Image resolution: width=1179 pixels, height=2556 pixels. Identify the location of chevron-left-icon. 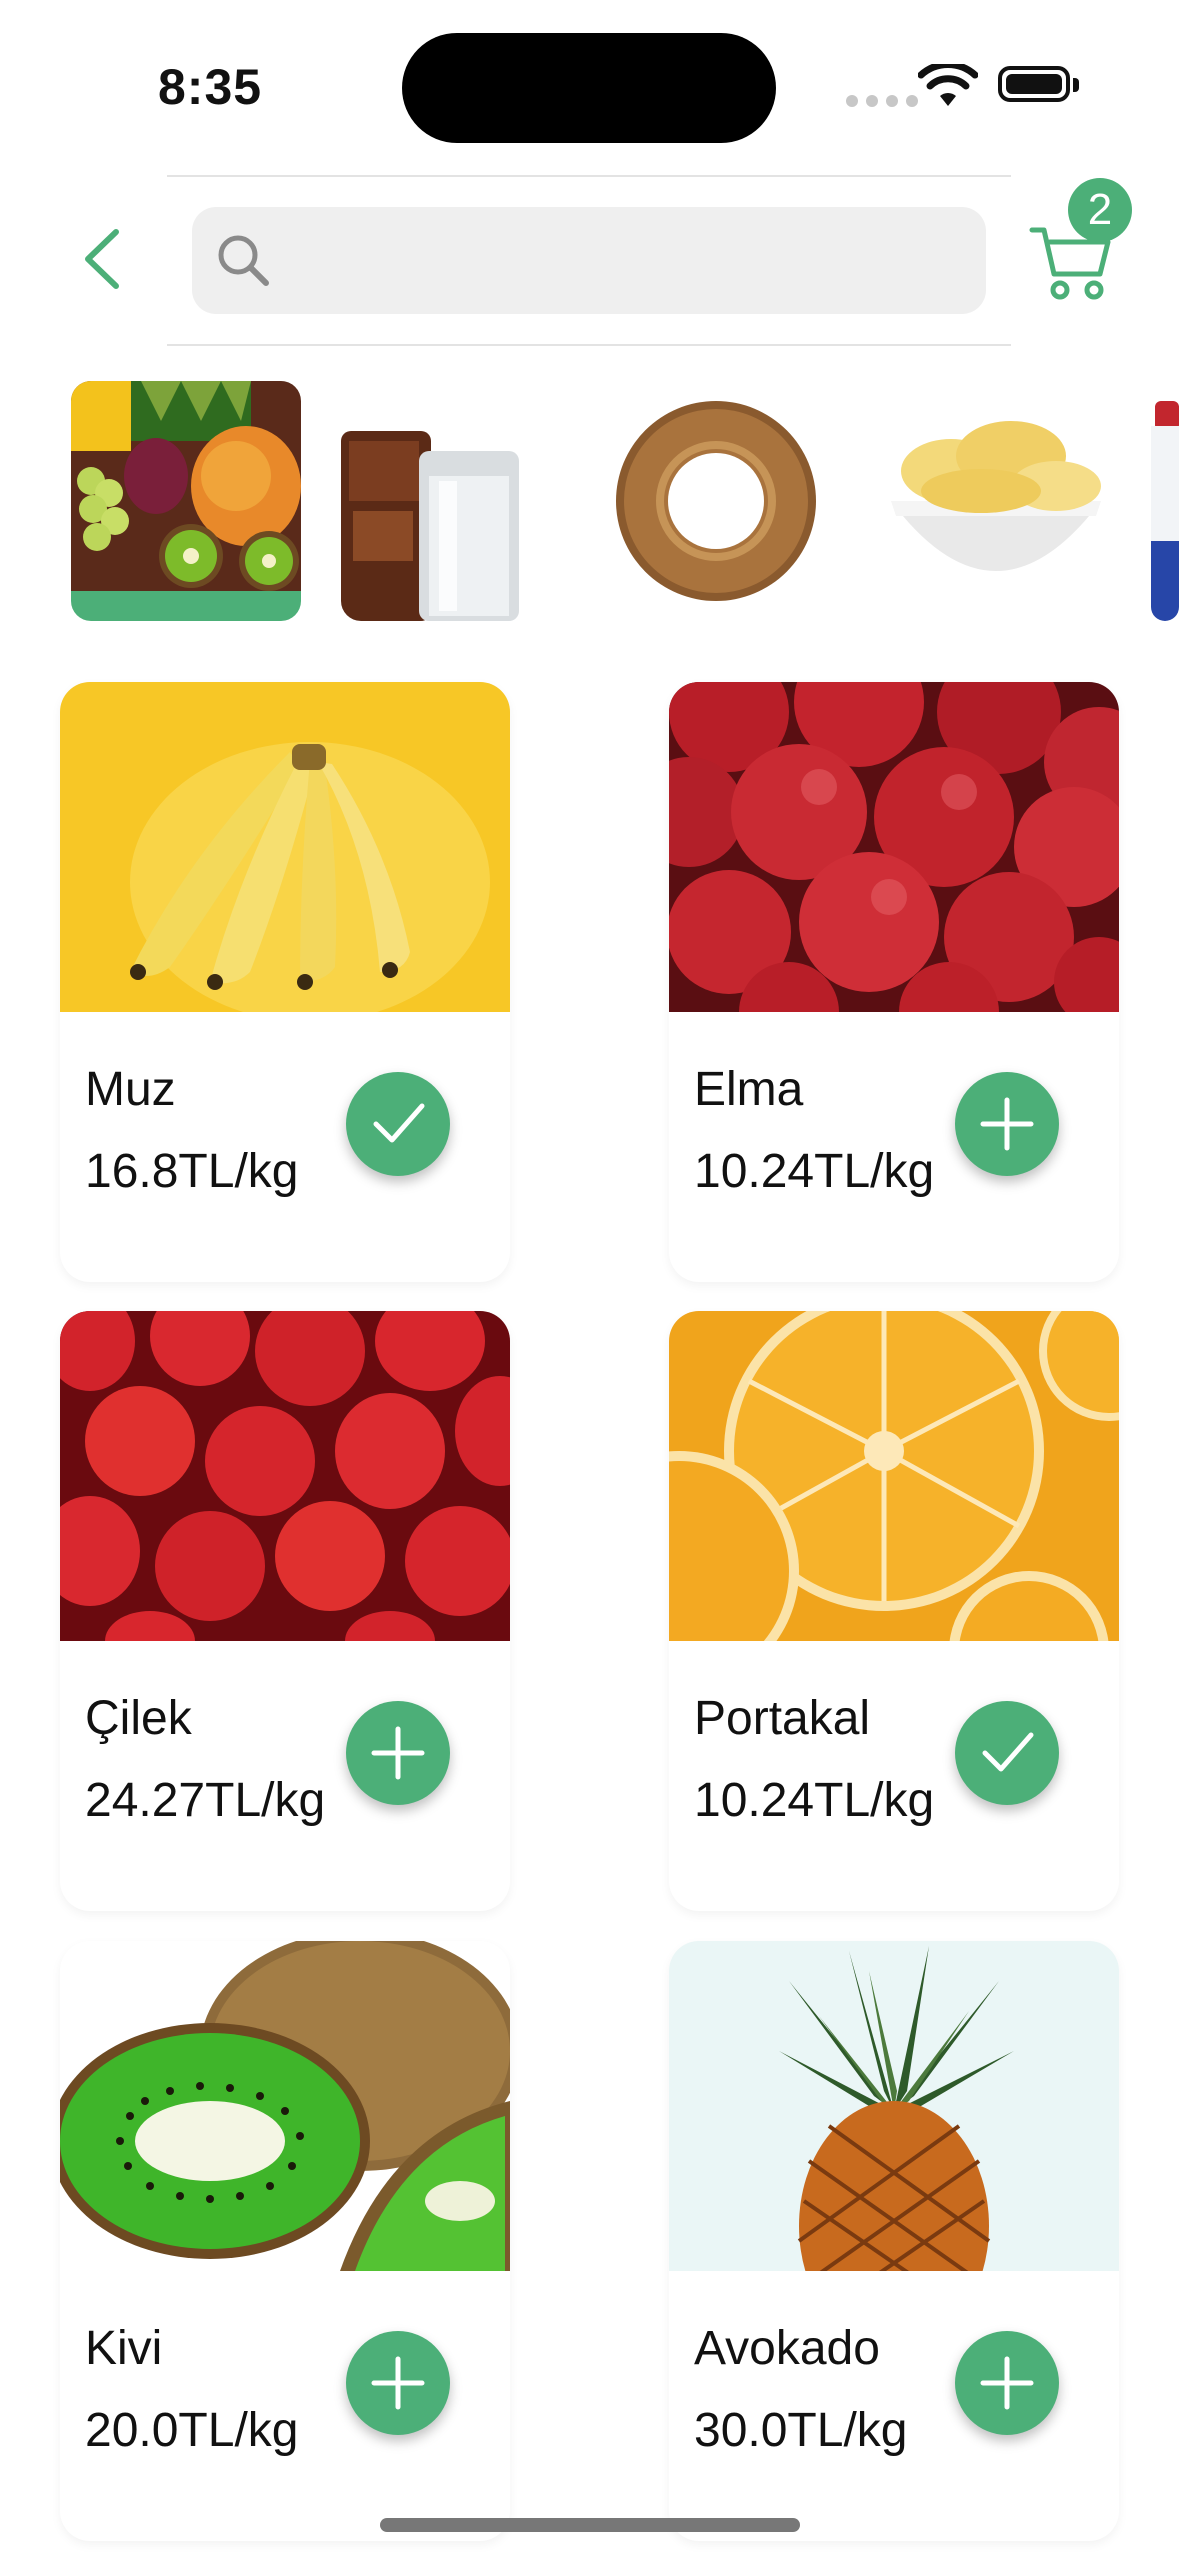
(103, 259).